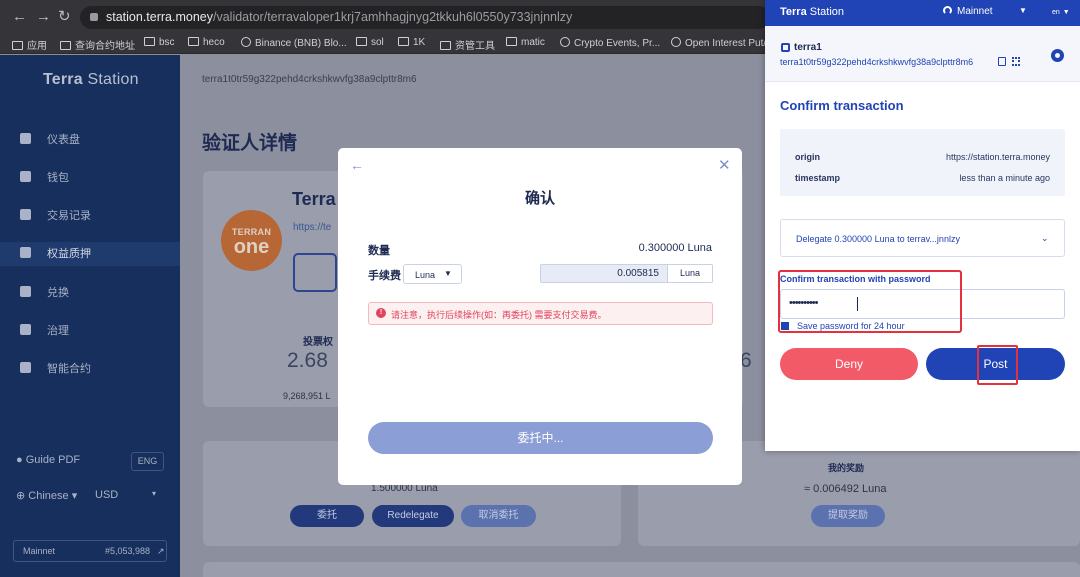  Describe the element at coordinates (25, 138) in the screenshot. I see `dashboard-icon` at that location.